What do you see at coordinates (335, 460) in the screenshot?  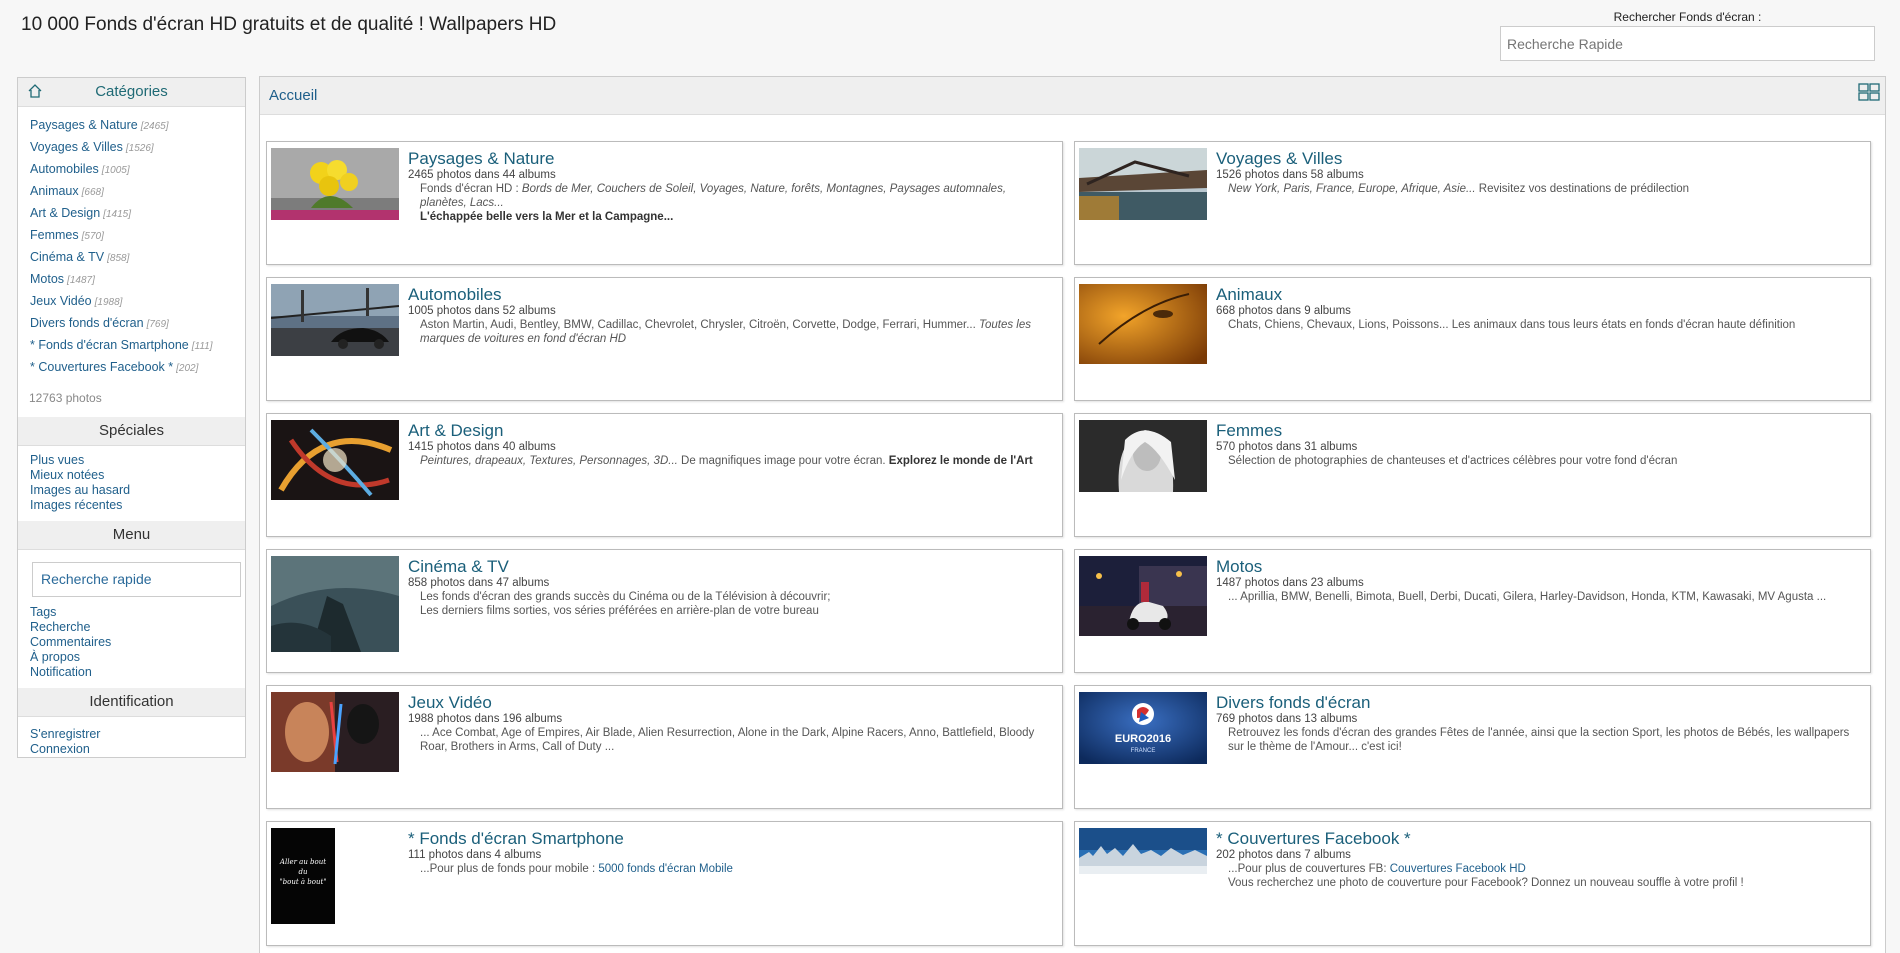 I see `thumbnail-art-design` at bounding box center [335, 460].